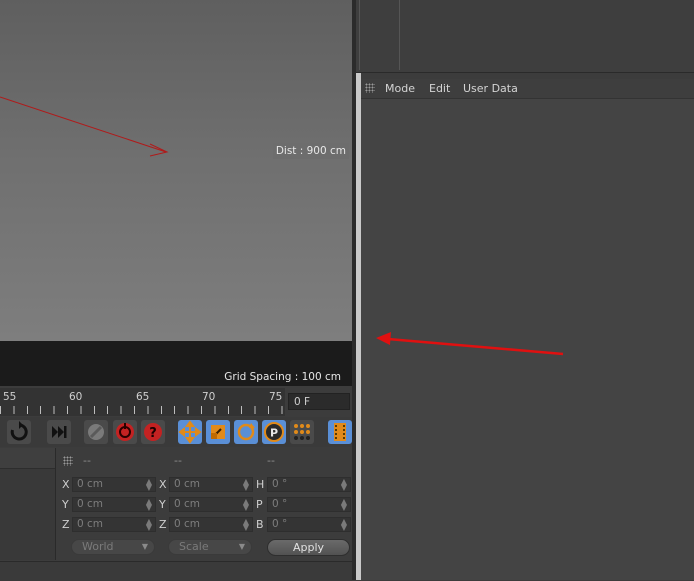  What do you see at coordinates (308, 547) in the screenshot?
I see `apply-button: Apply` at bounding box center [308, 547].